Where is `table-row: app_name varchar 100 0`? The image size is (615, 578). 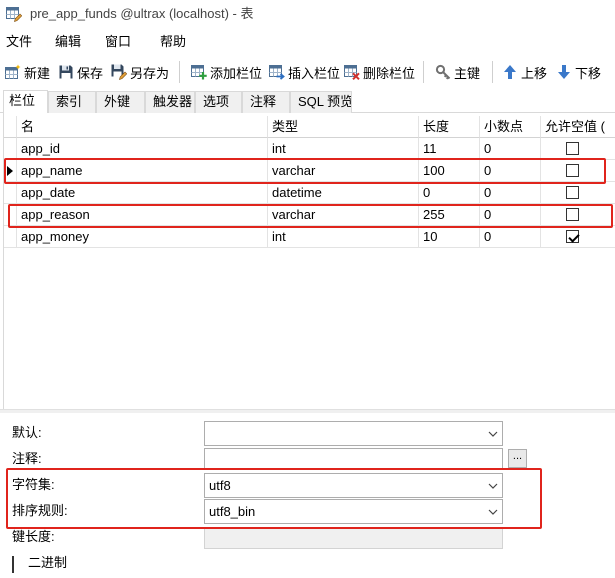
table-row: app_name varchar 100 0 is located at coordinates (309, 171).